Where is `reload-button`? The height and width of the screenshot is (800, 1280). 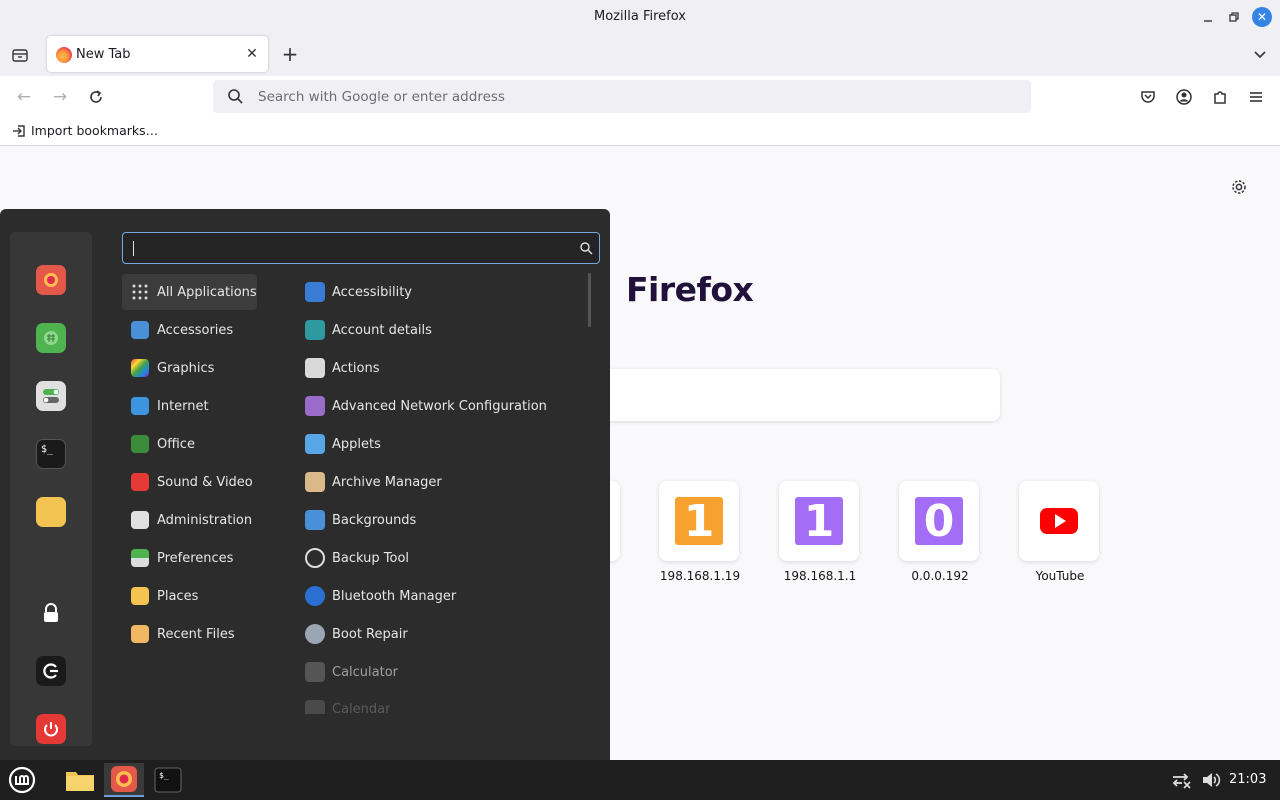
reload-button is located at coordinates (96, 97).